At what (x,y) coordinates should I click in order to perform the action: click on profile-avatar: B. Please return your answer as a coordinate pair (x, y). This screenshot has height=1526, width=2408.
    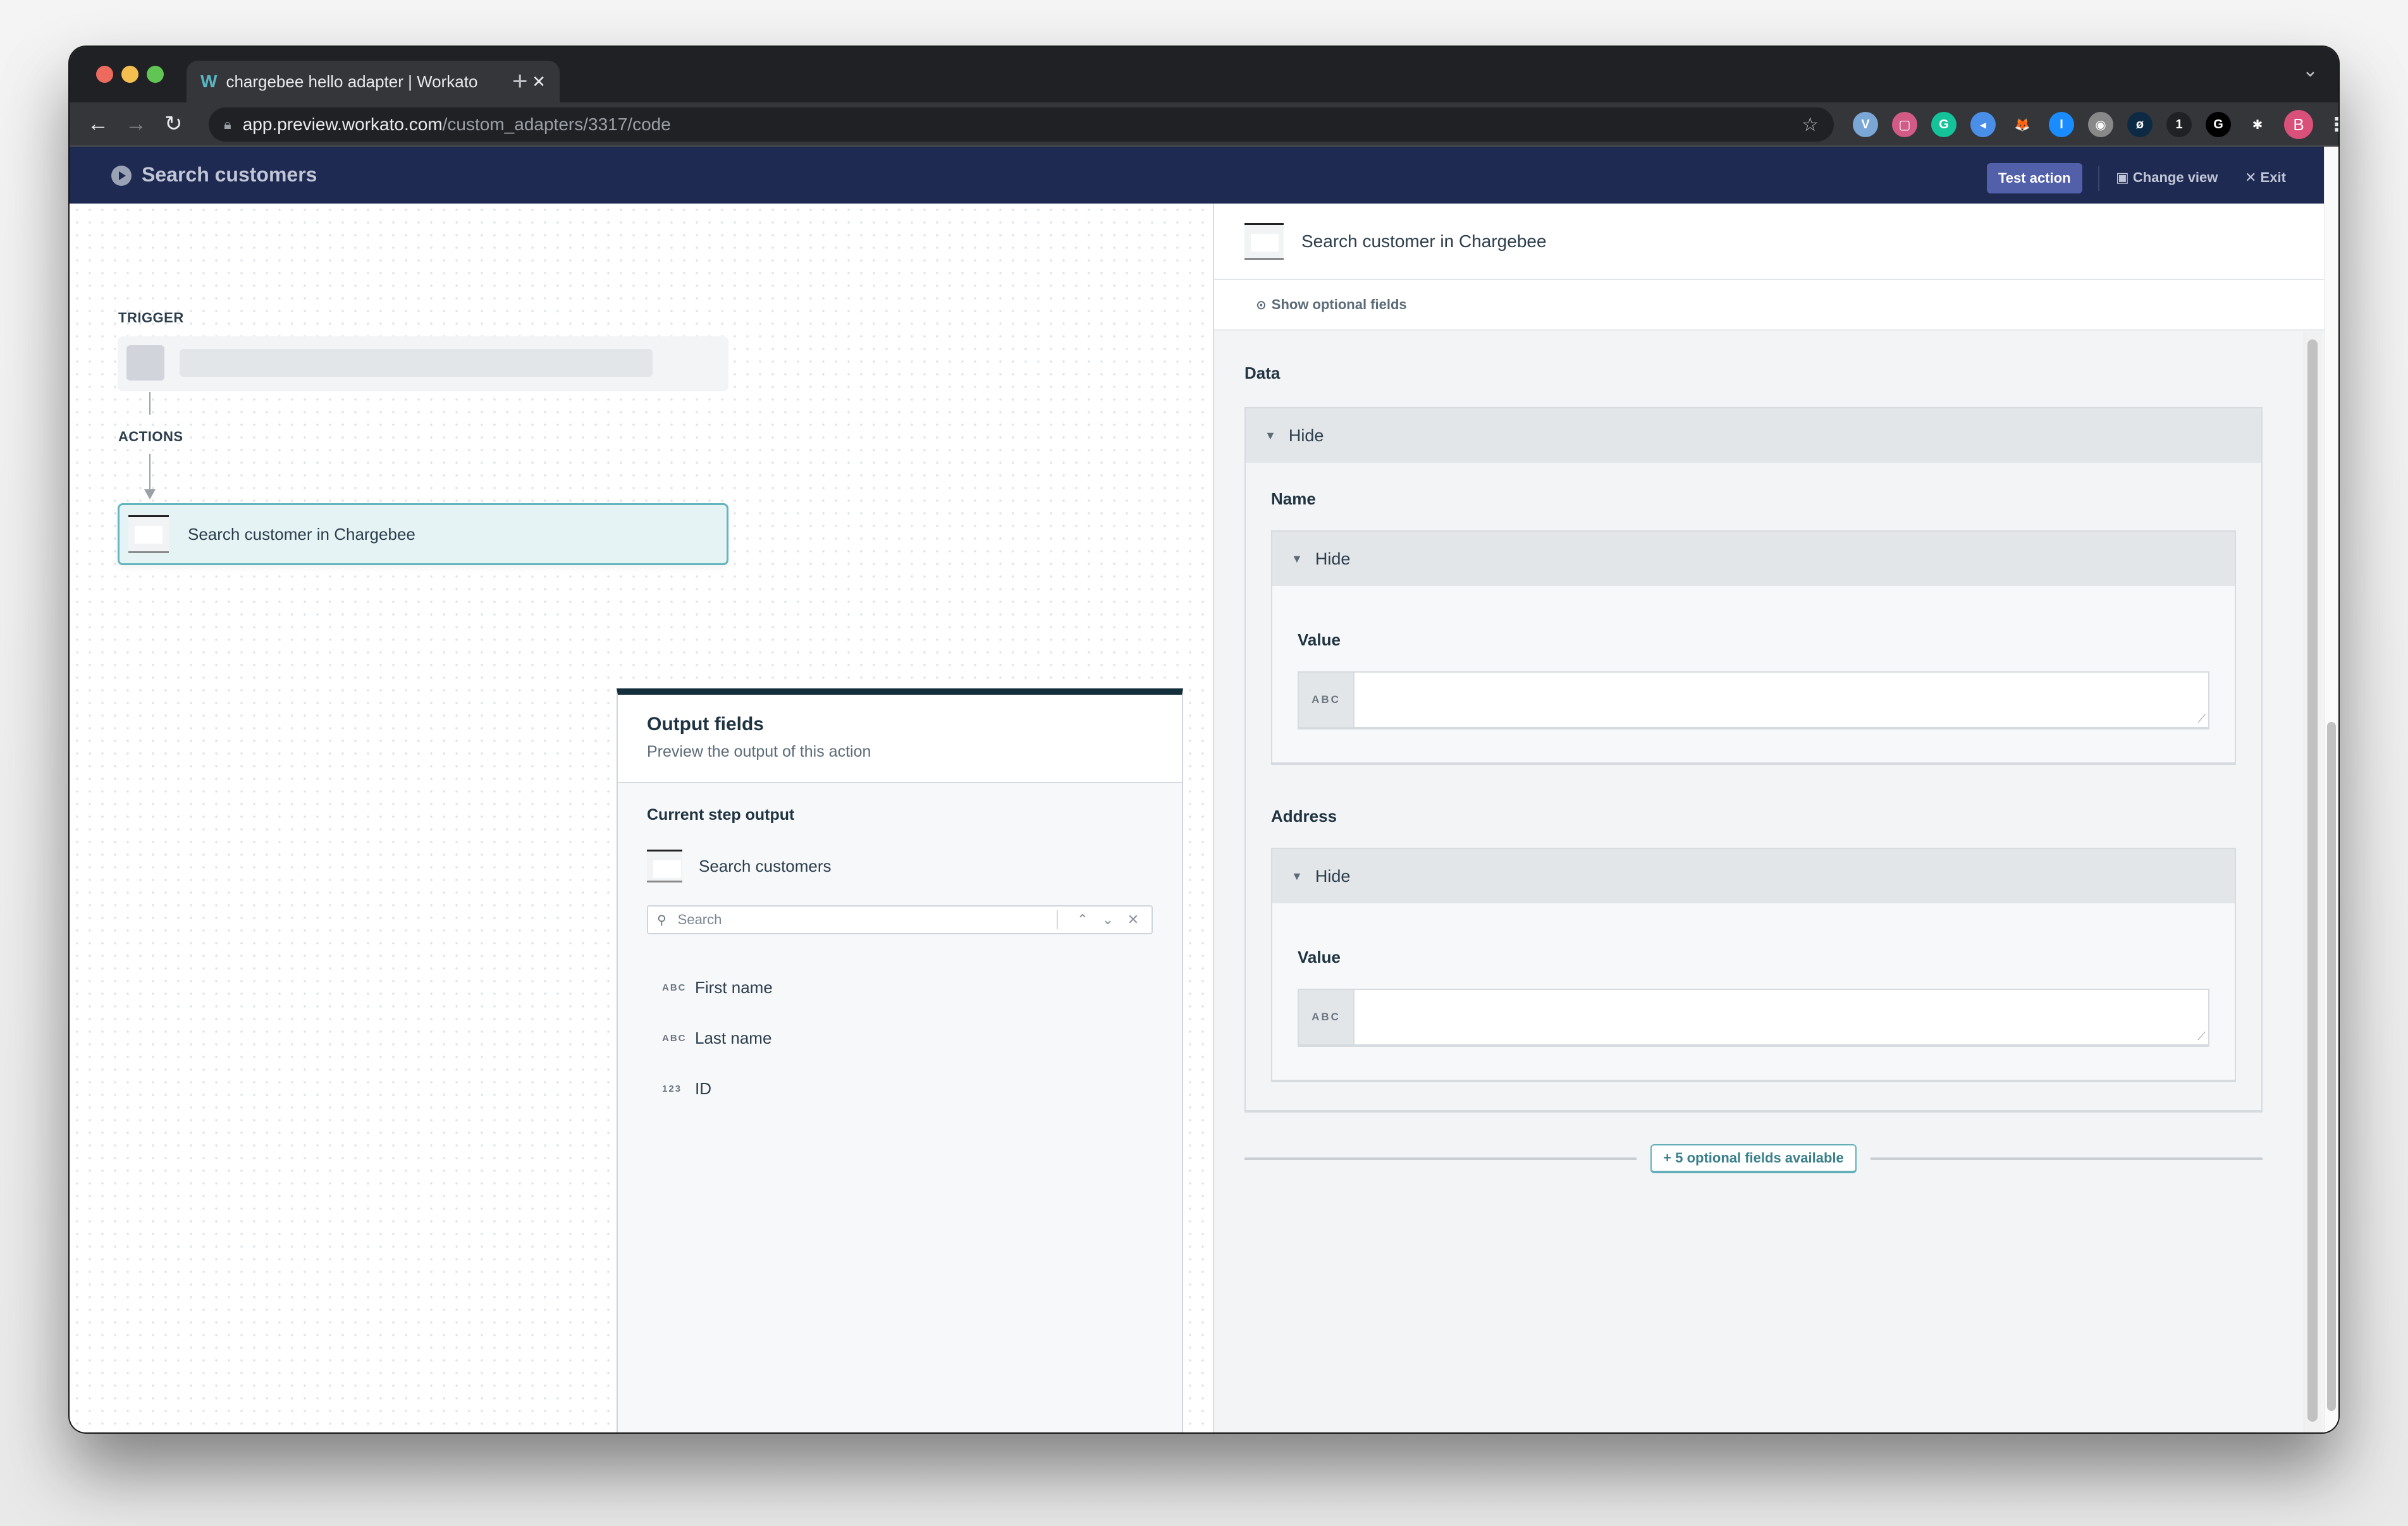
    Looking at the image, I should click on (2298, 124).